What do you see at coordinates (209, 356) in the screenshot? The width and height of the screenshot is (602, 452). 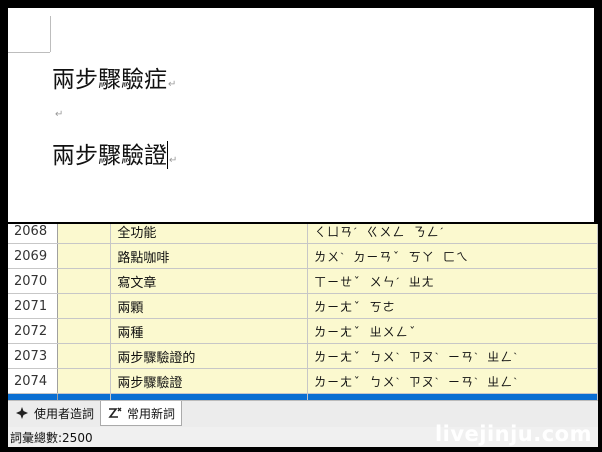 I see `row-phrase: 兩步驟驗證的` at bounding box center [209, 356].